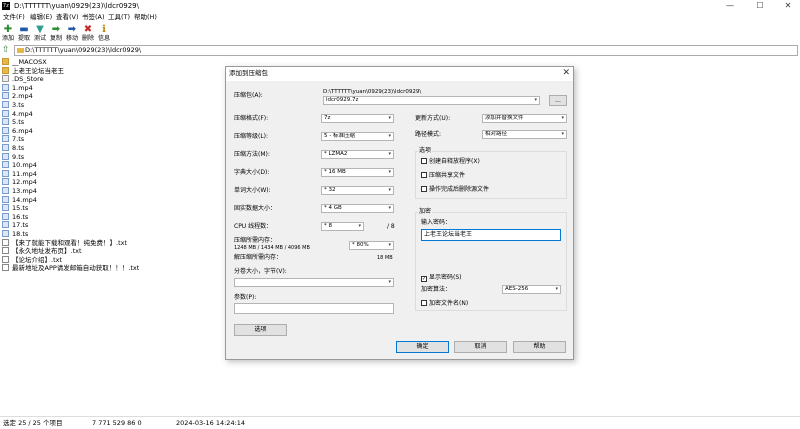 The image size is (800, 429). What do you see at coordinates (406, 50) in the screenshot?
I see `path-input: D:\TTTTTT\yuan\0929(23)\ldcr0929\` at bounding box center [406, 50].